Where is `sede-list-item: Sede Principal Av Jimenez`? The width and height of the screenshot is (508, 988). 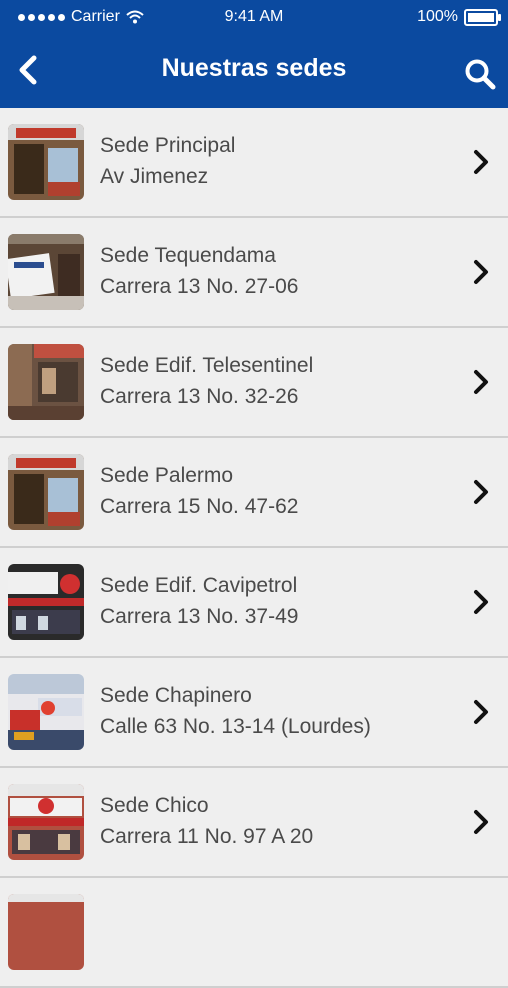 sede-list-item: Sede Principal Av Jimenez is located at coordinates (254, 163).